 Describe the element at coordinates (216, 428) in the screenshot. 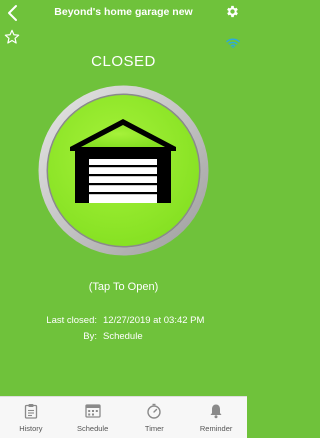

I see `tab-reminder-label: Reminder` at that location.